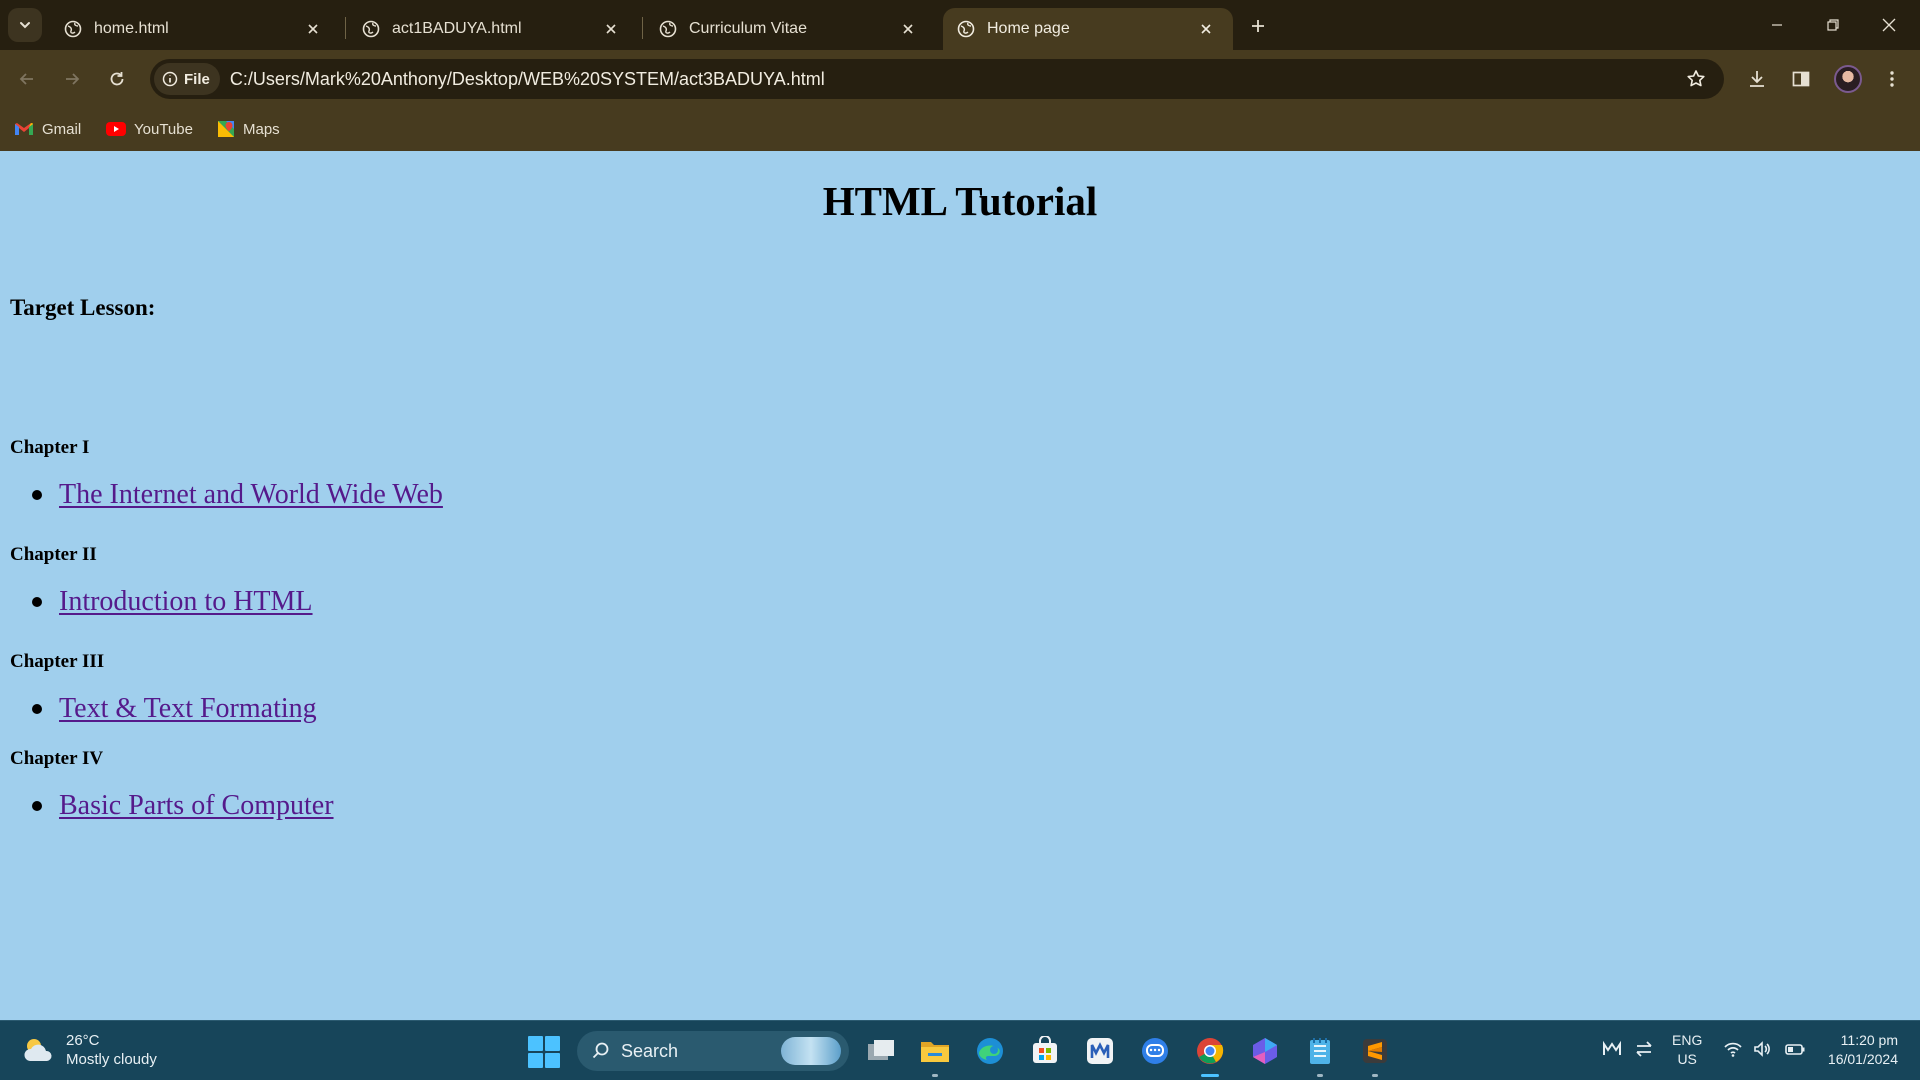 The image size is (1920, 1080). I want to click on profile-avatar, so click(1848, 79).